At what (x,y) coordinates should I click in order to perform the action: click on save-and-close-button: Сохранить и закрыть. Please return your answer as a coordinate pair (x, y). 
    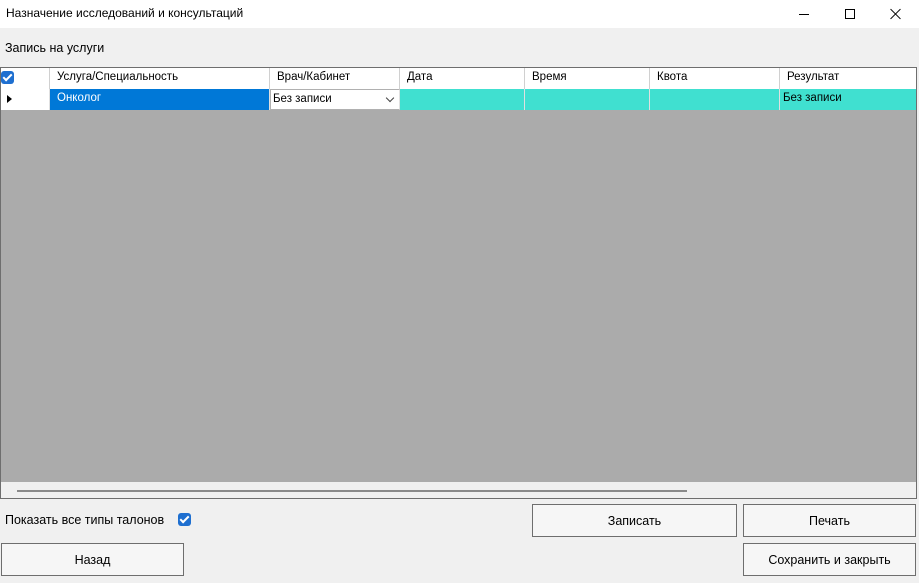
    Looking at the image, I should click on (829, 559).